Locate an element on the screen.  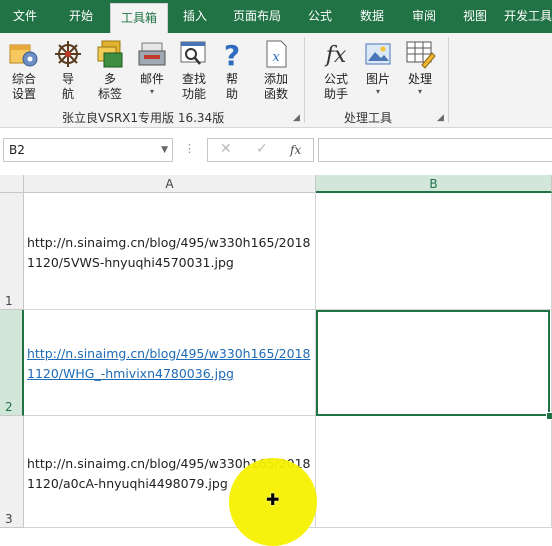
multi-tab-icon is located at coordinates (110, 54).